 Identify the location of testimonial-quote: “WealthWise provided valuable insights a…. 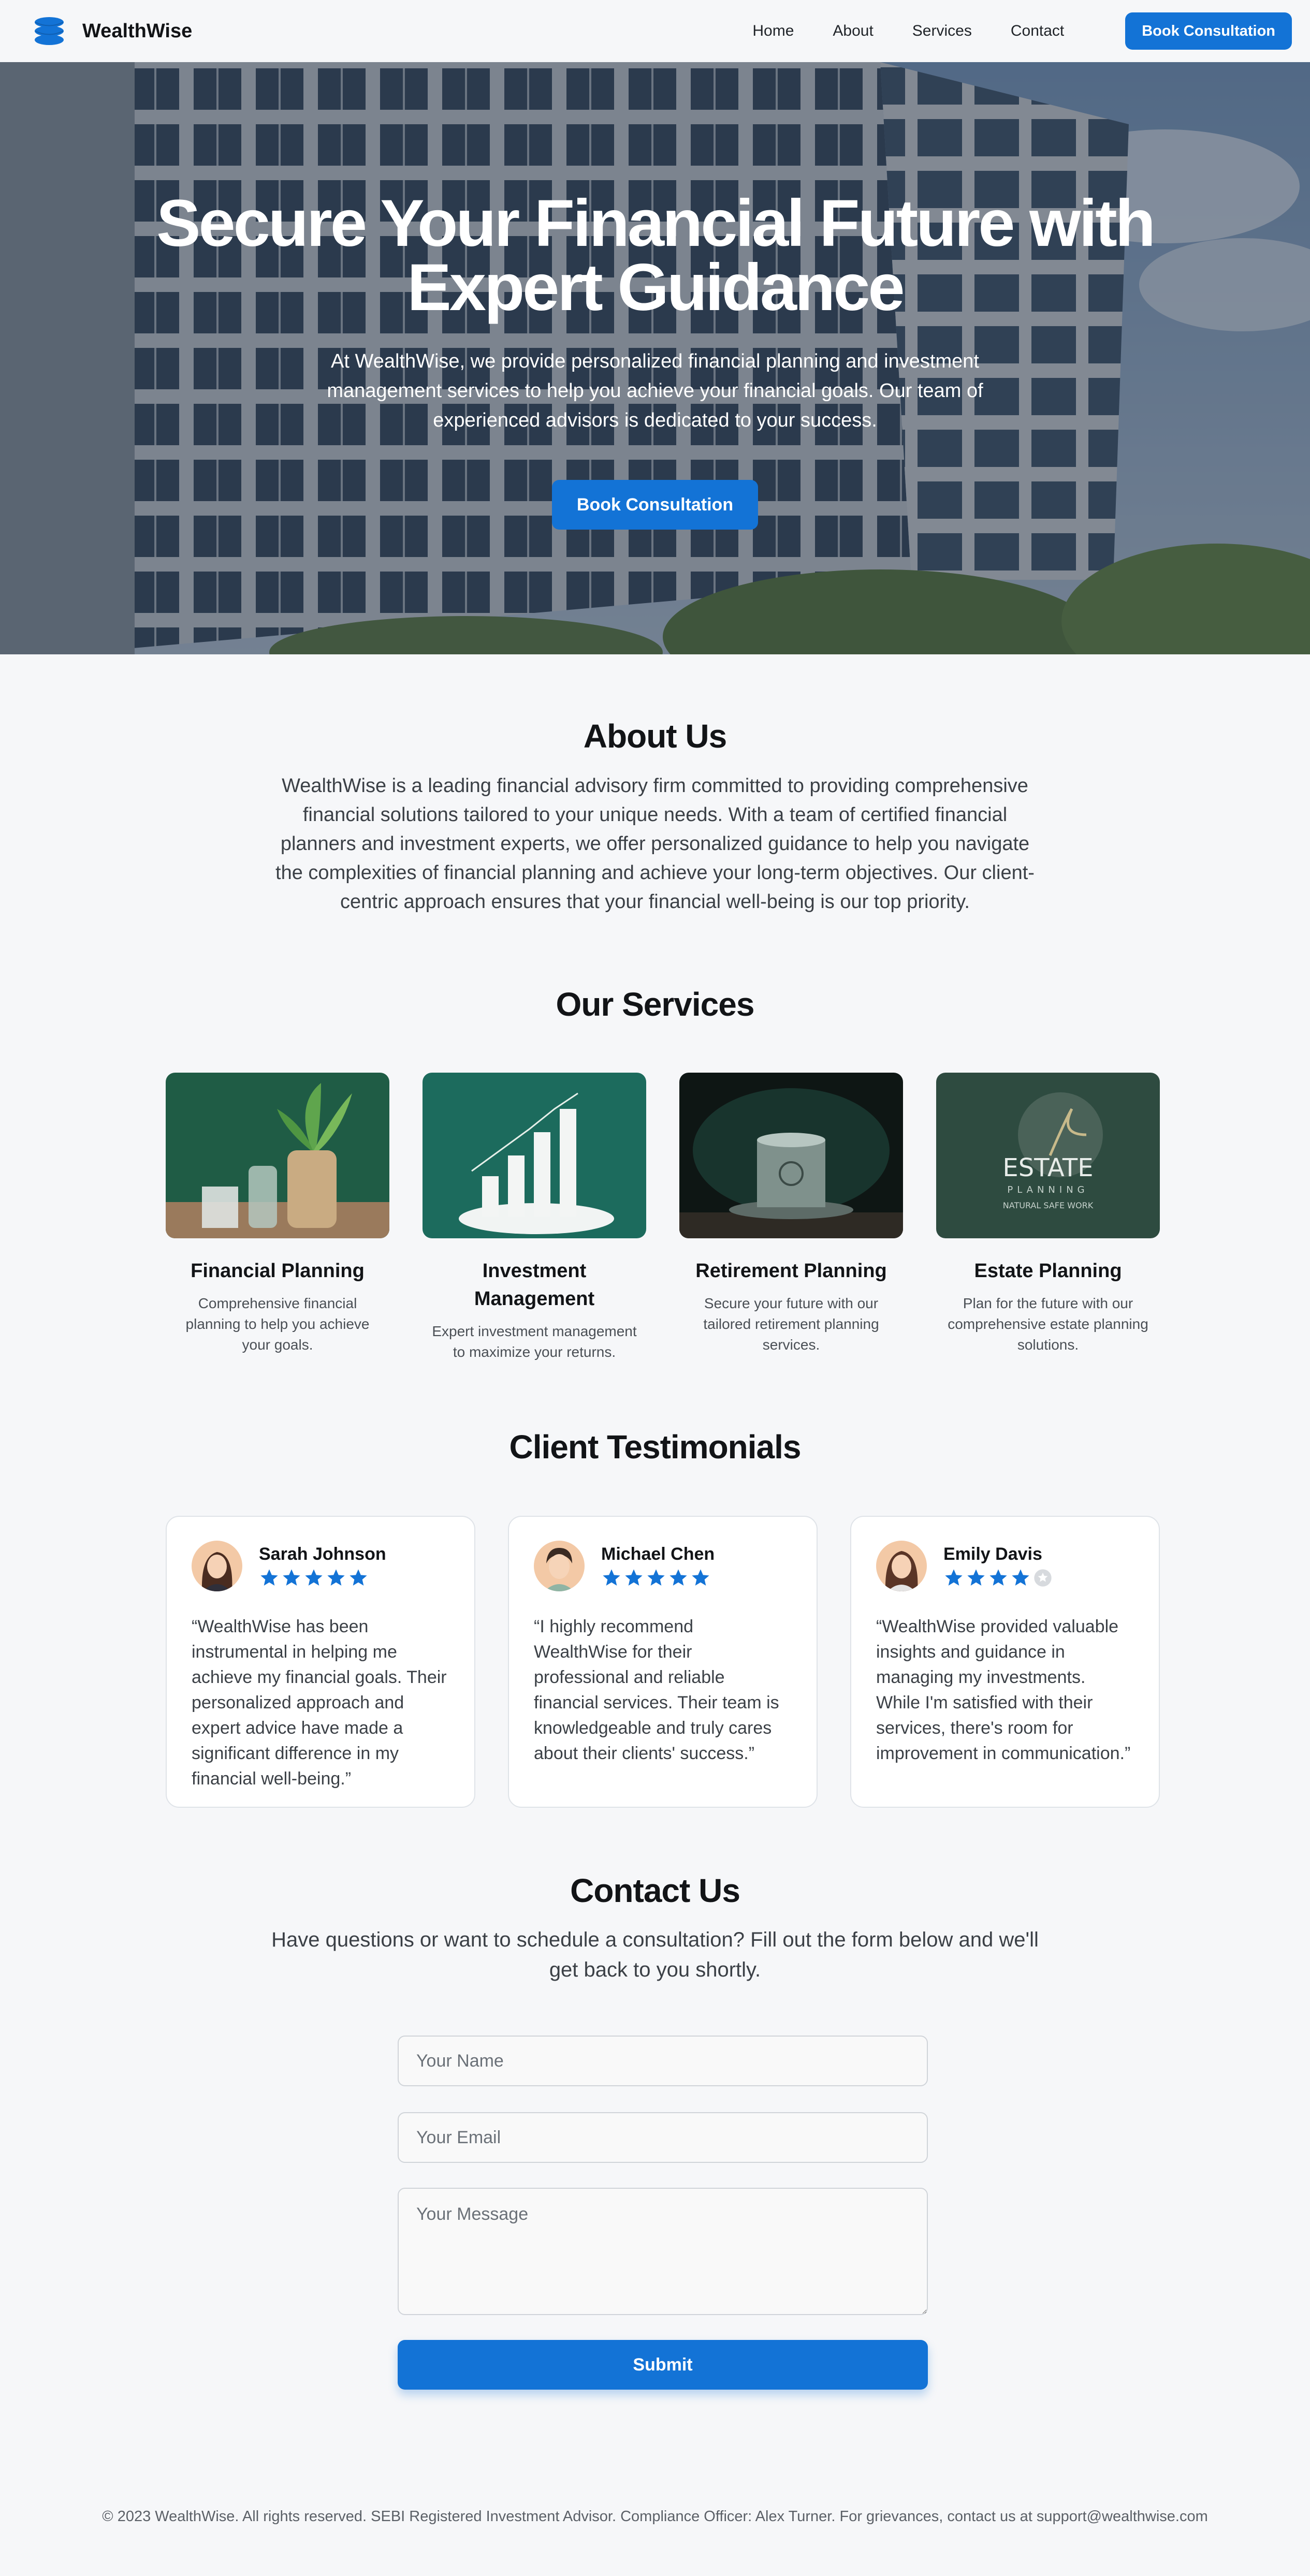
(1003, 1690).